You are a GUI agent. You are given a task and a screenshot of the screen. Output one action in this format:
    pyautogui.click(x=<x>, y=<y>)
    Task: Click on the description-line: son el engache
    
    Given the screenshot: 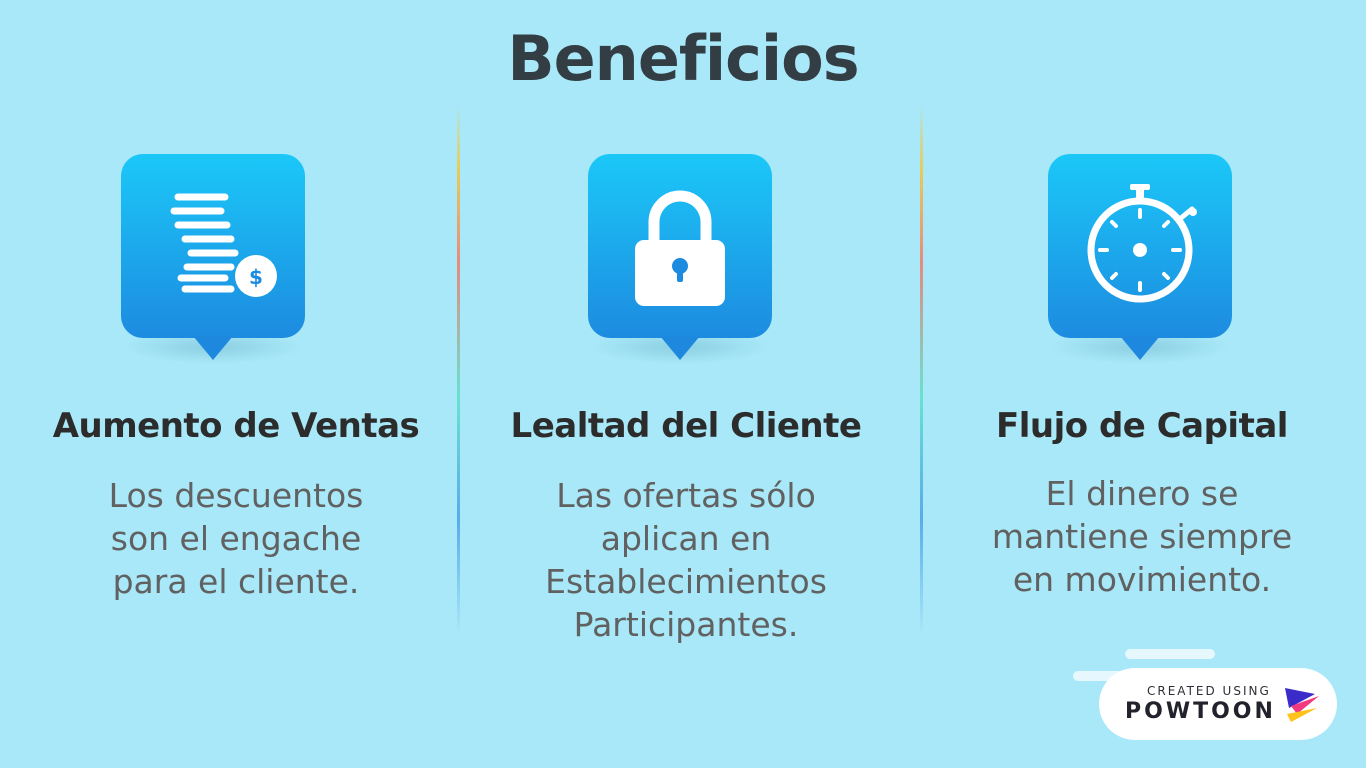 What is the action you would take?
    pyautogui.click(x=236, y=538)
    